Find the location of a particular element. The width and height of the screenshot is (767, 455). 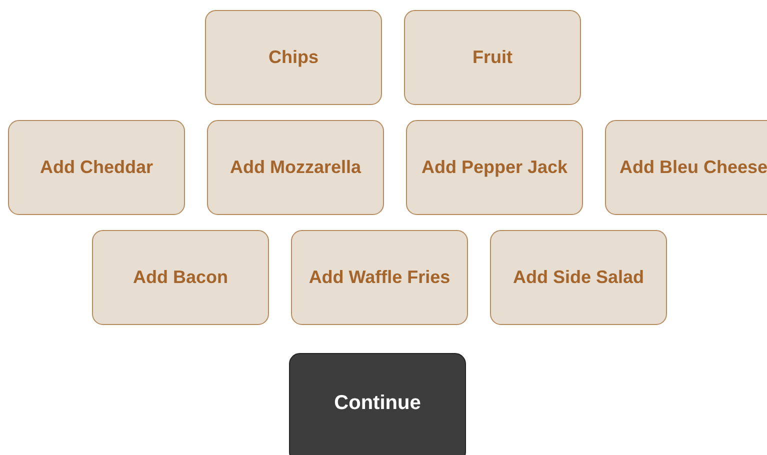

option-button: Add Bacon is located at coordinates (180, 277).